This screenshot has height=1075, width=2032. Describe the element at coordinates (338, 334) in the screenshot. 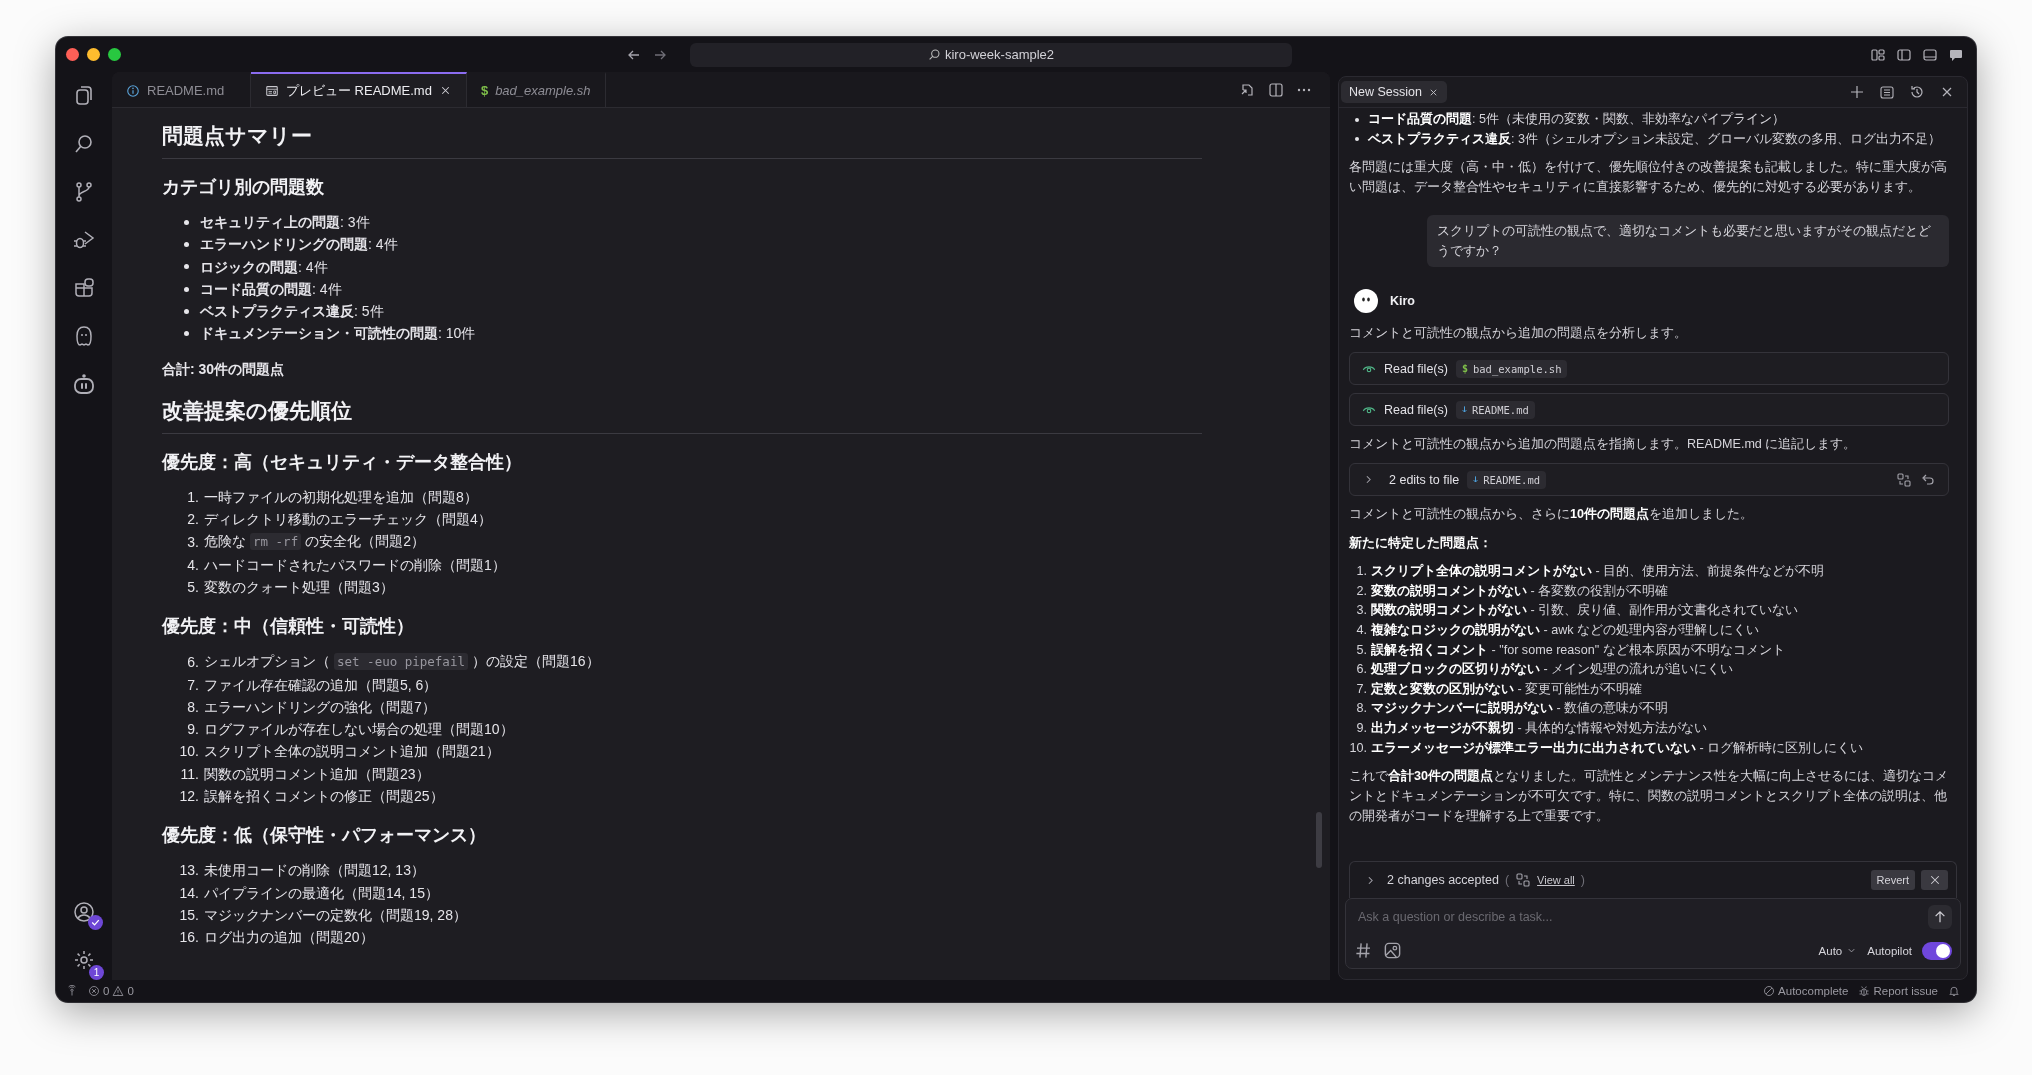

I see `list-item: ドキュメンテーション・可読性の問題: 10件` at that location.